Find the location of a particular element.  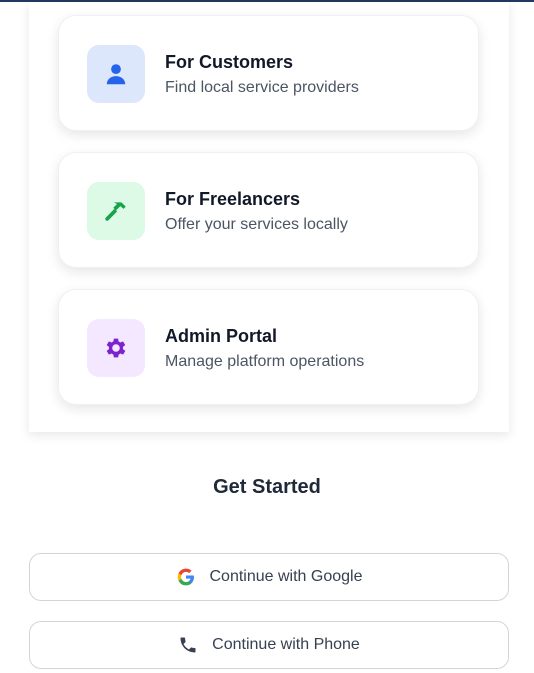

card-title: For Freelancers is located at coordinates (233, 199).